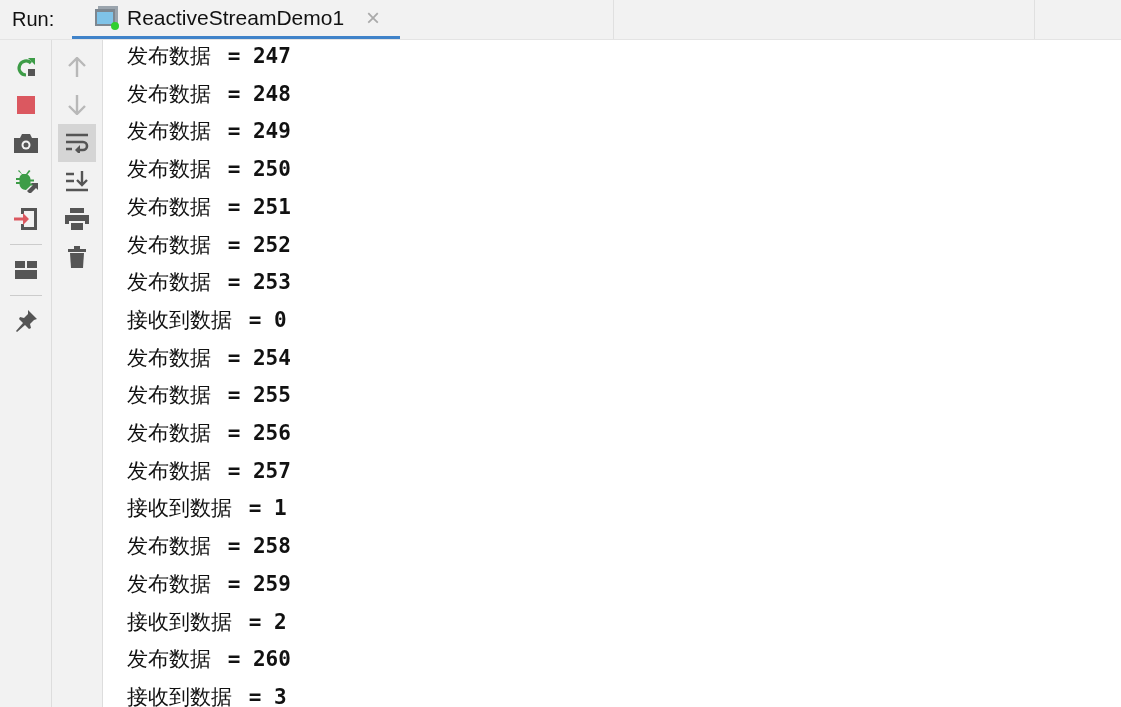  I want to click on bug-icon, so click(25, 181).